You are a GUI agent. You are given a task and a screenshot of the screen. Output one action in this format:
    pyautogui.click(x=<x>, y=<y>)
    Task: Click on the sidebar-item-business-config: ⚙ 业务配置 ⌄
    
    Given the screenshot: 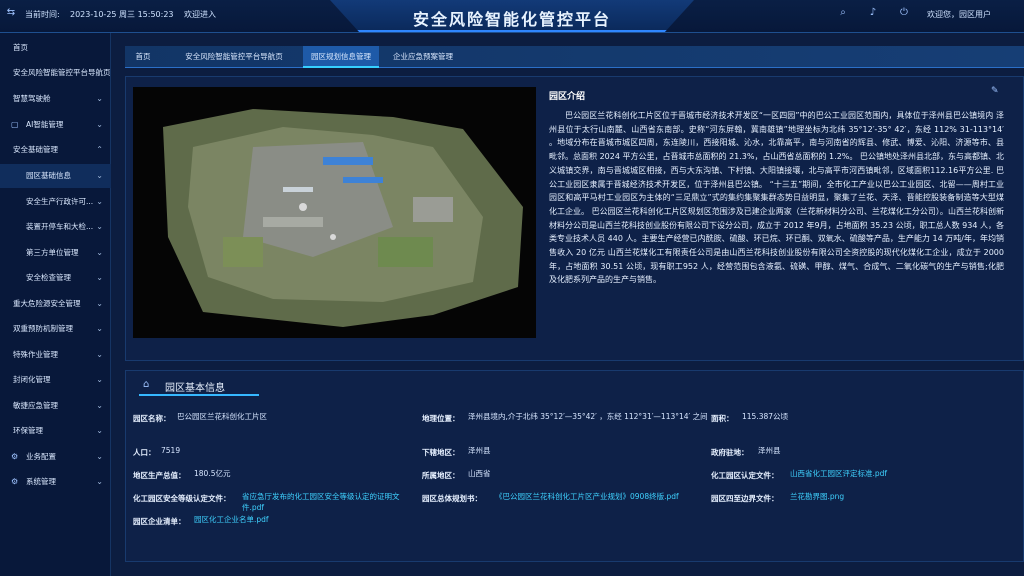 What is the action you would take?
    pyautogui.click(x=55, y=457)
    